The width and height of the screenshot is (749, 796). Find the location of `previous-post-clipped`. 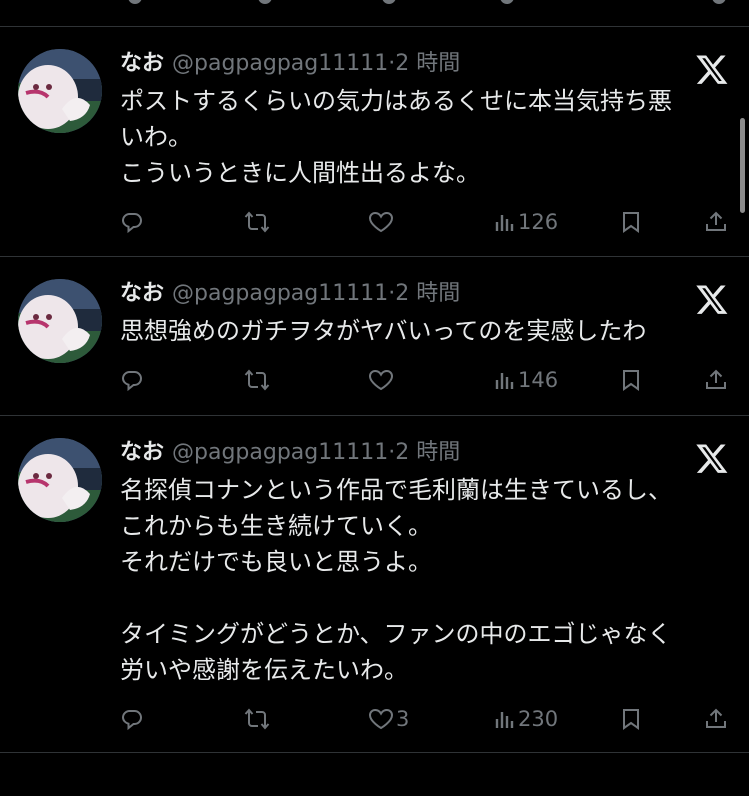

previous-post-clipped is located at coordinates (374, 13).